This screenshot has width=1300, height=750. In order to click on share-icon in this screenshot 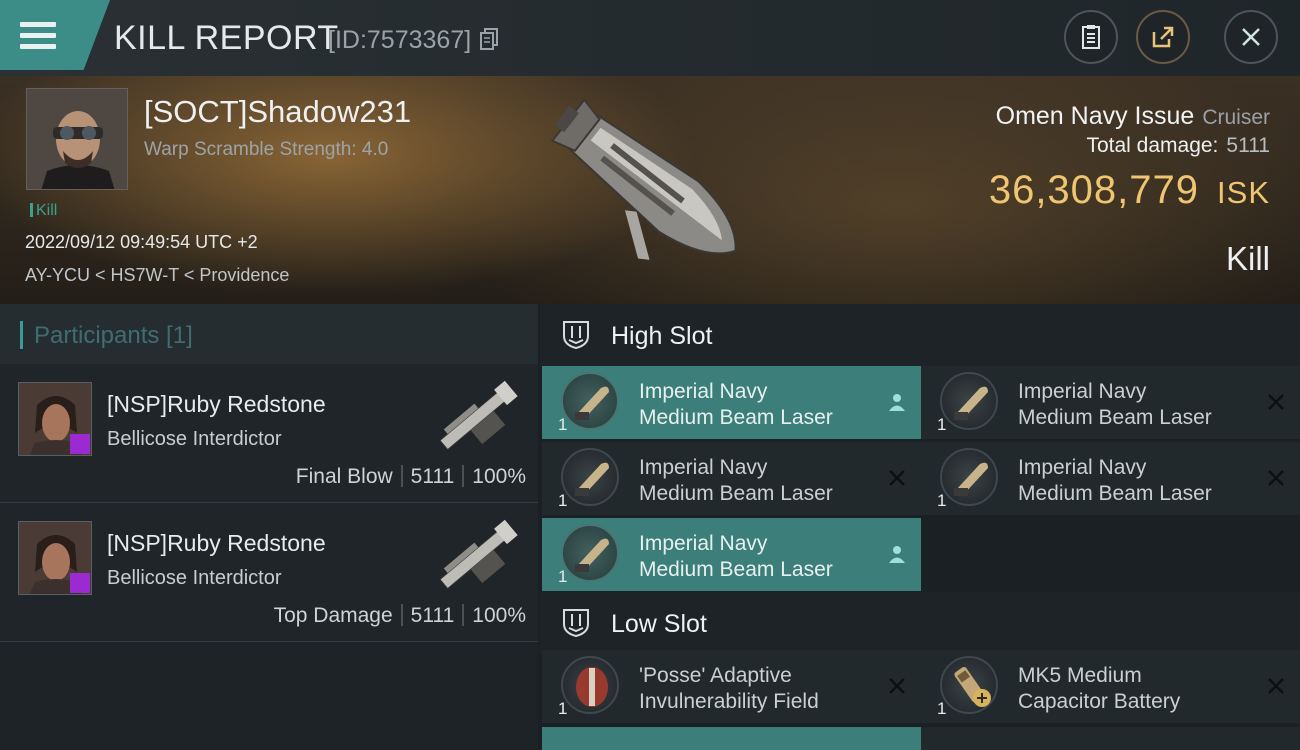, I will do `click(1163, 37)`.